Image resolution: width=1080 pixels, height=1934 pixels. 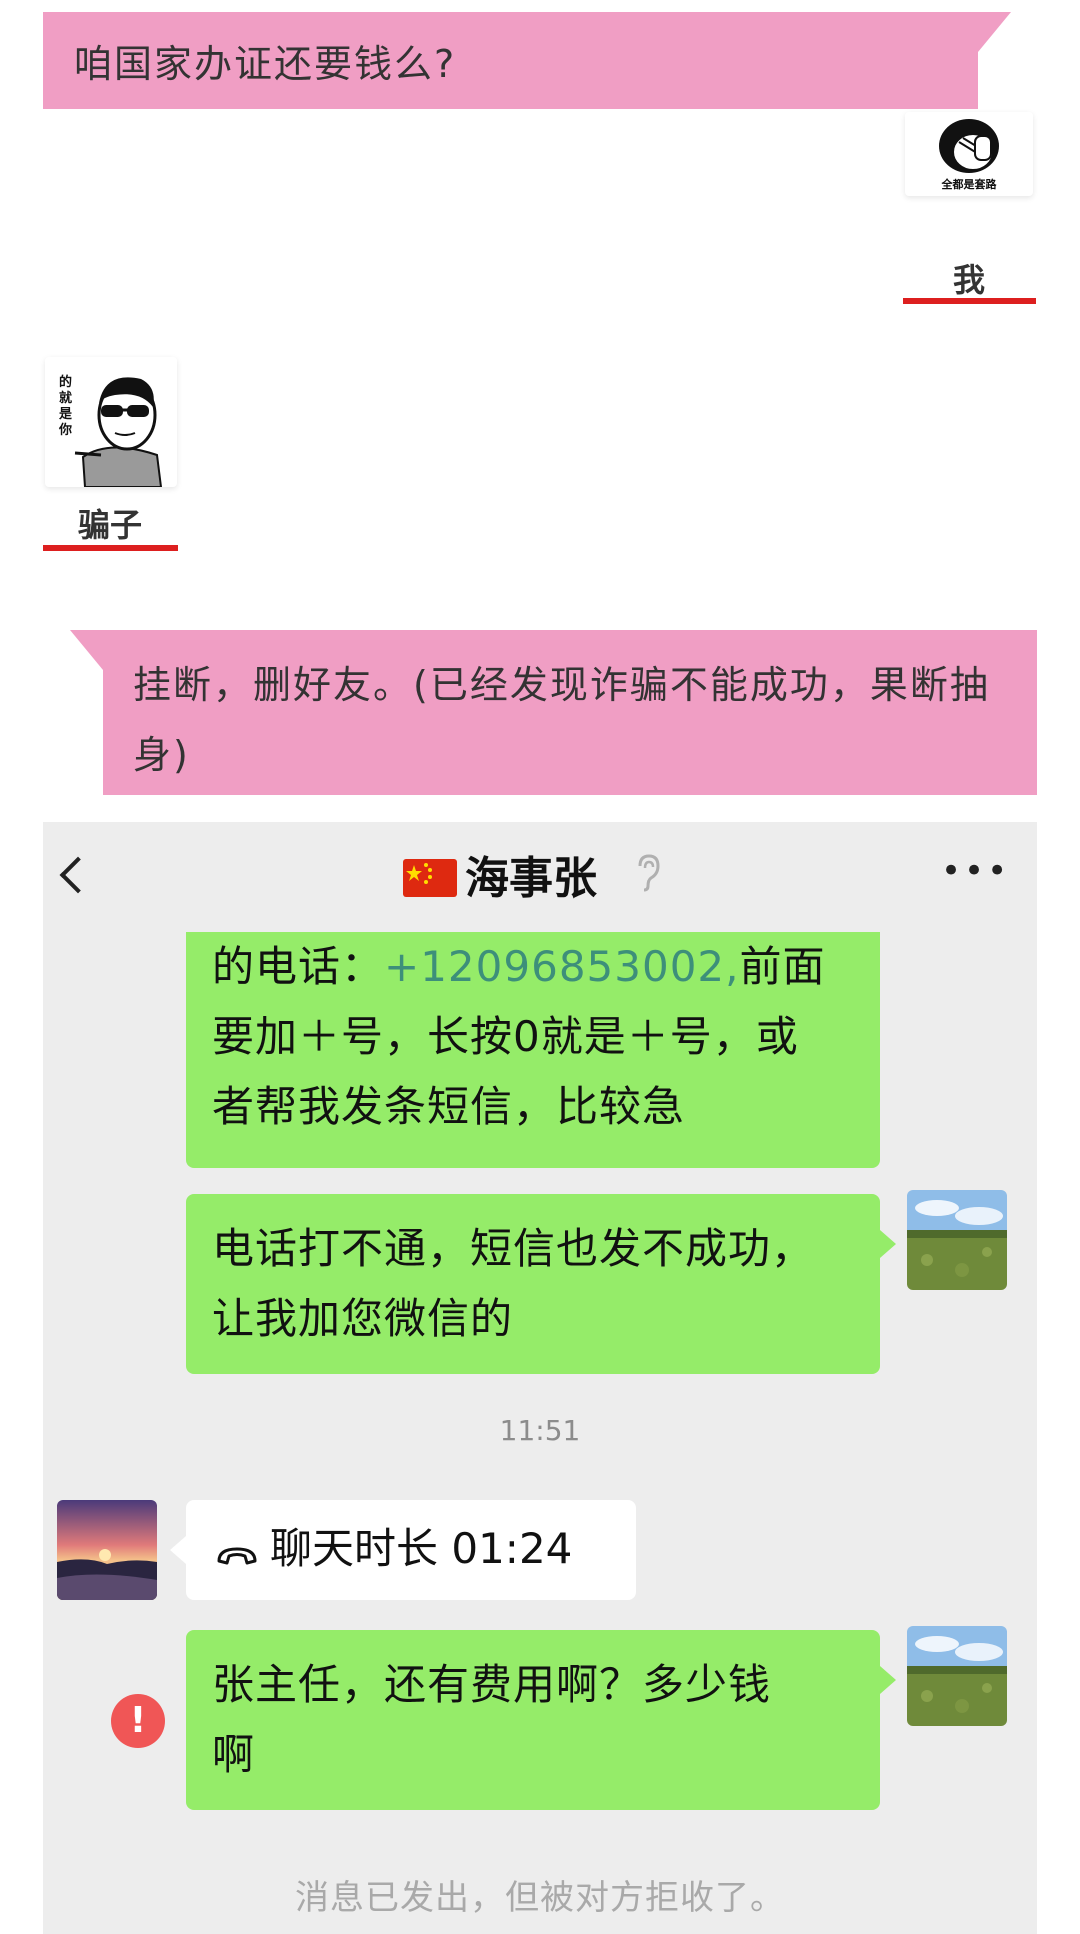 What do you see at coordinates (968, 280) in the screenshot?
I see `me-label: 我` at bounding box center [968, 280].